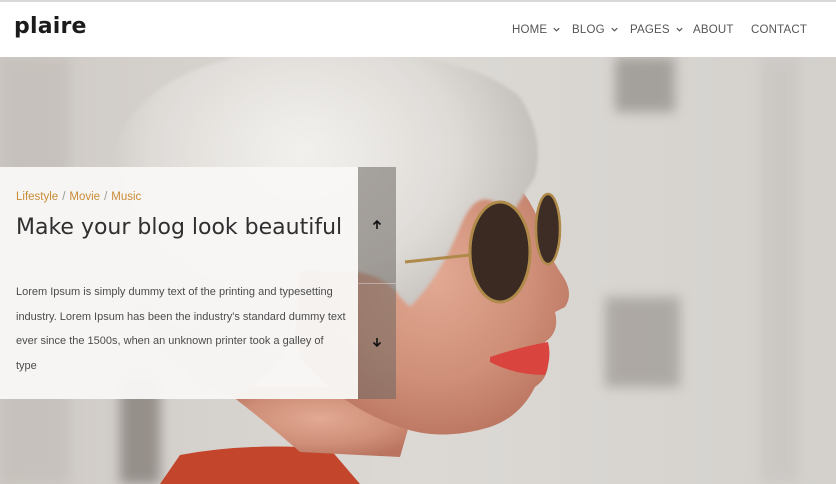 The image size is (836, 484). I want to click on arrow-up-icon, so click(377, 224).